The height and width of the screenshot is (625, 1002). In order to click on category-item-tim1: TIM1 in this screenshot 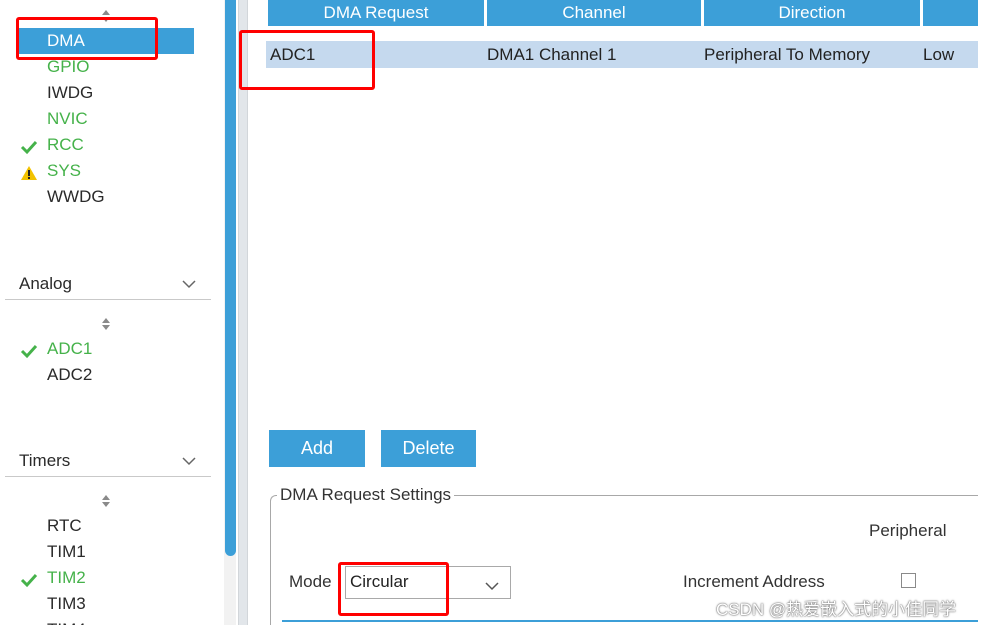, I will do `click(105, 552)`.